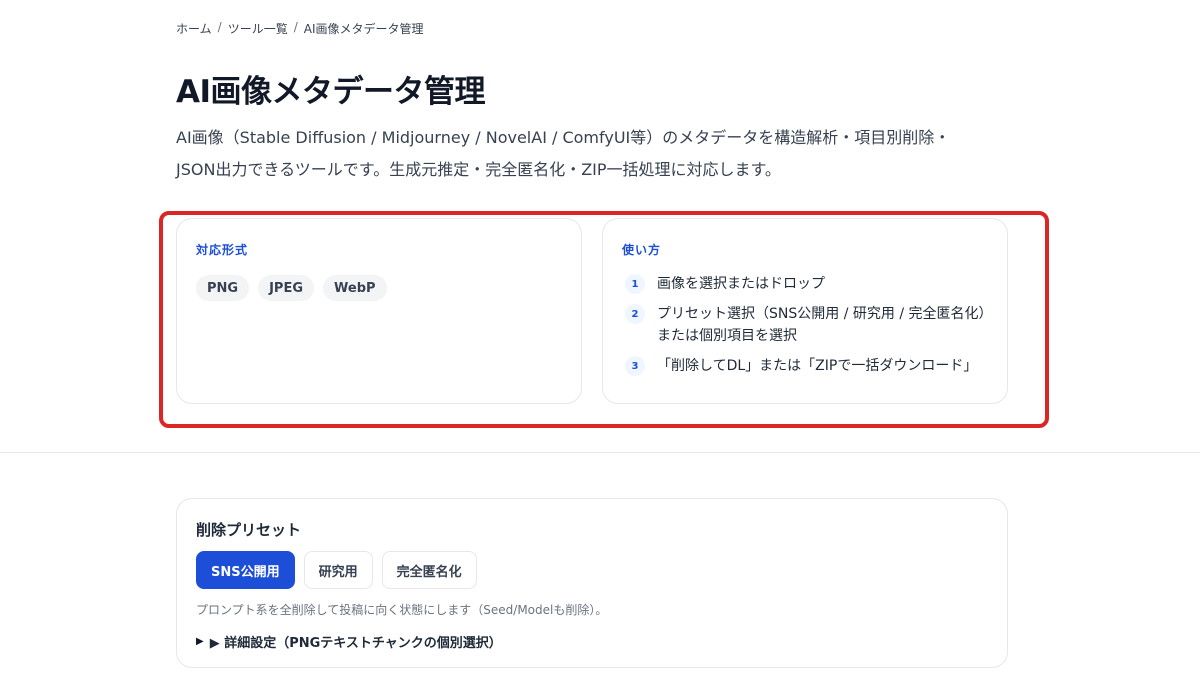 The height and width of the screenshot is (675, 1200). I want to click on breadcrumb-tools: ツール一覧, so click(258, 28).